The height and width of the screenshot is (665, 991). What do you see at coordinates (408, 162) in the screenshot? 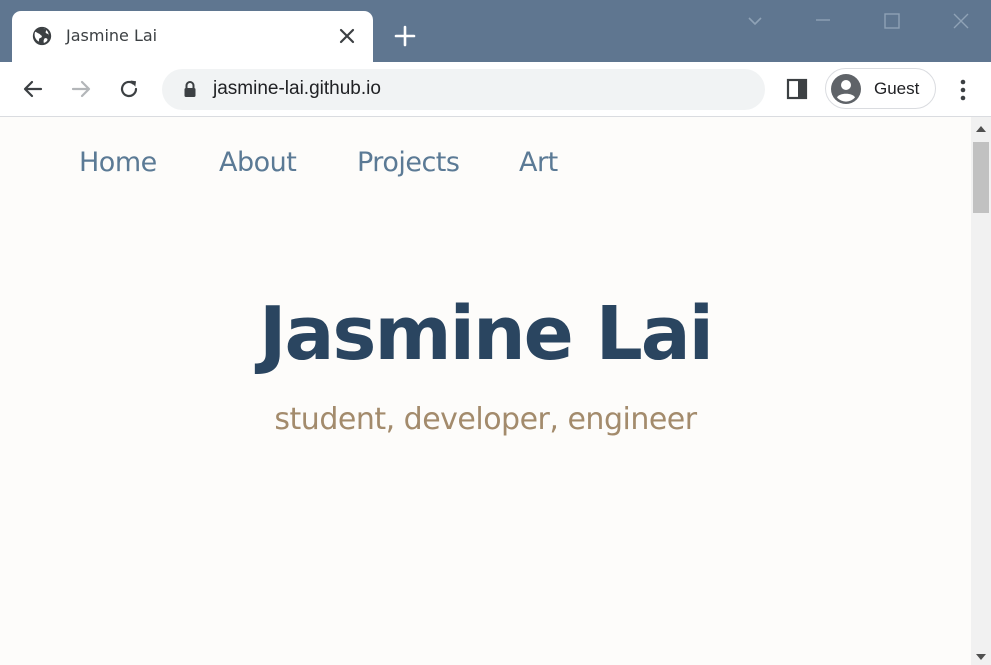
I see `nav-link-projects: Projects` at bounding box center [408, 162].